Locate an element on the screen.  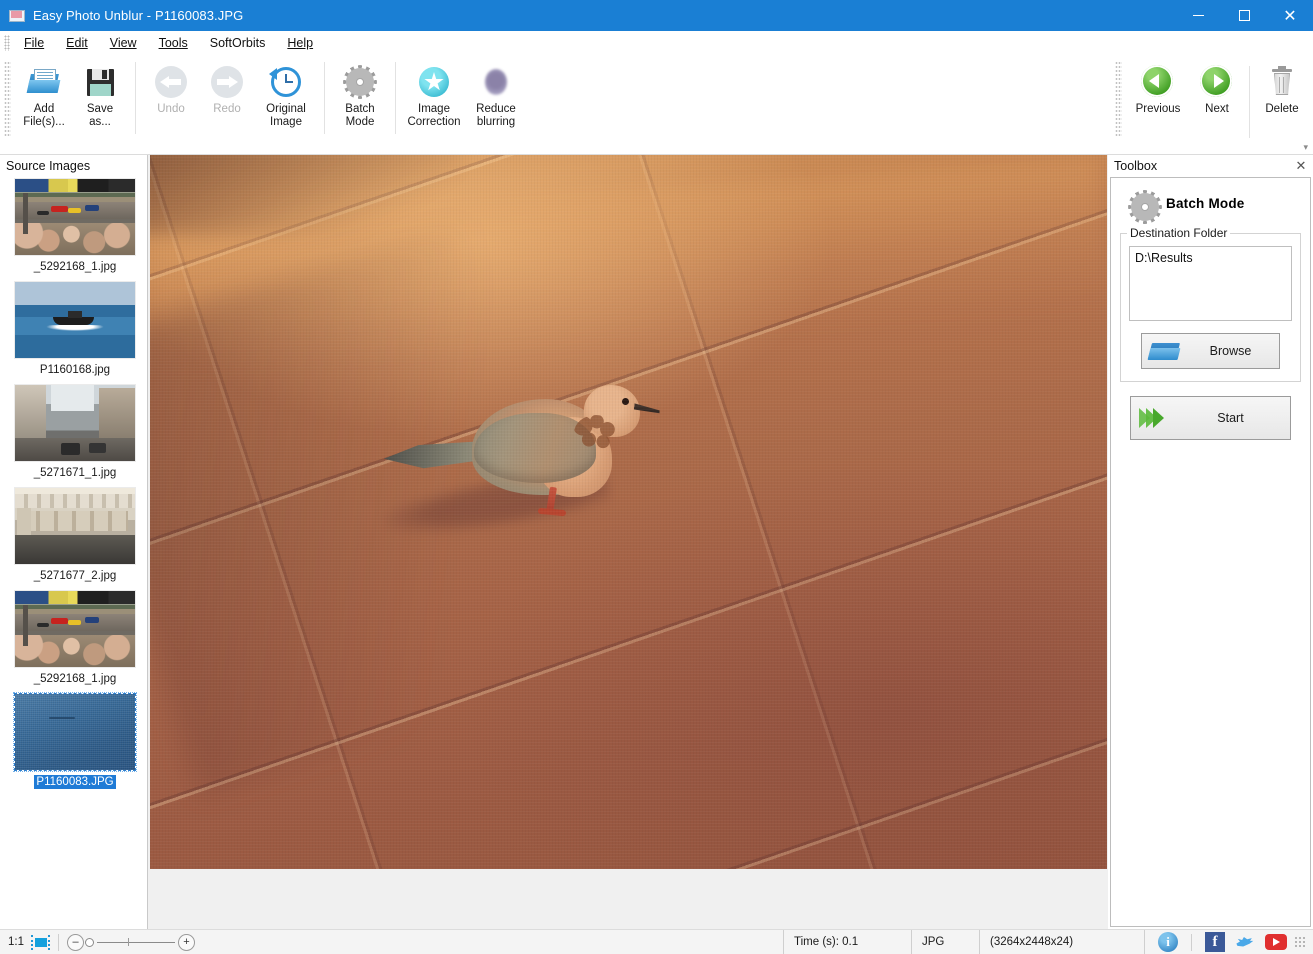
zoom-slider: – + is located at coordinates (131, 942).